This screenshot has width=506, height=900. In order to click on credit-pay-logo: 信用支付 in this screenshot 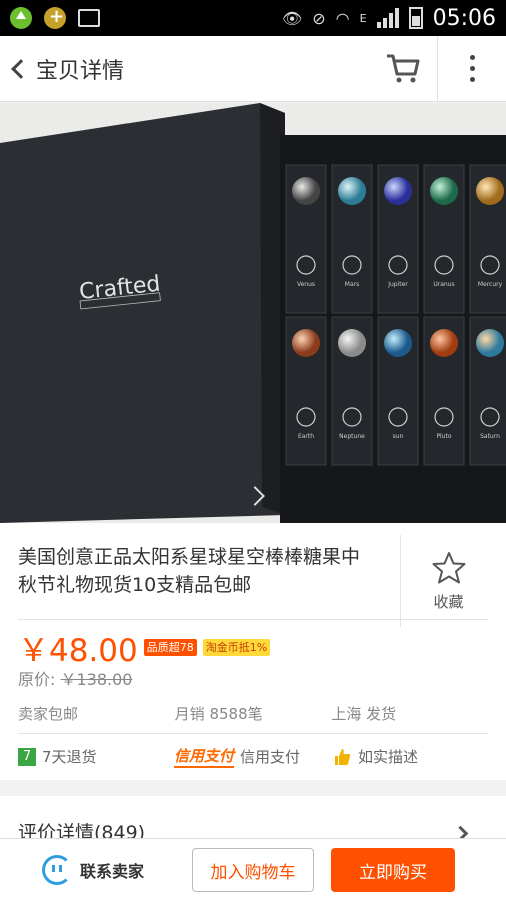, I will do `click(204, 756)`.